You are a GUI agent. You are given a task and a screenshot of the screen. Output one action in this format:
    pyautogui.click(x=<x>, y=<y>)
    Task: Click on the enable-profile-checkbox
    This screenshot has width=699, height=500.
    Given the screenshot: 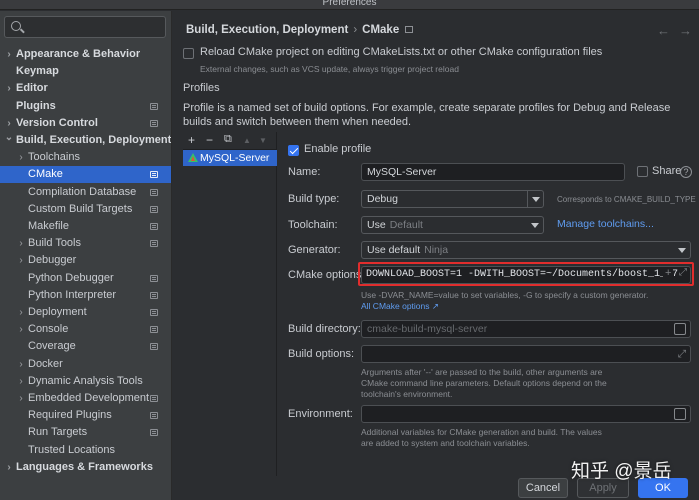 What is the action you would take?
    pyautogui.click(x=293, y=150)
    